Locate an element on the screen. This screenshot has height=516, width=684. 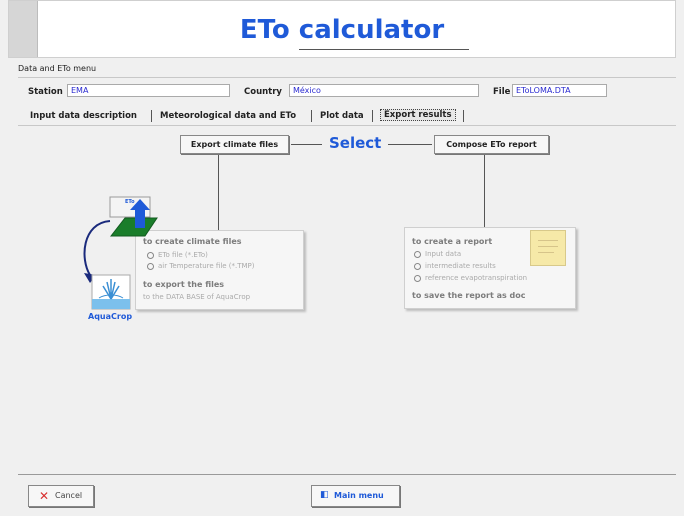
cancel-button: ✕ Cancel is located at coordinates (61, 496).